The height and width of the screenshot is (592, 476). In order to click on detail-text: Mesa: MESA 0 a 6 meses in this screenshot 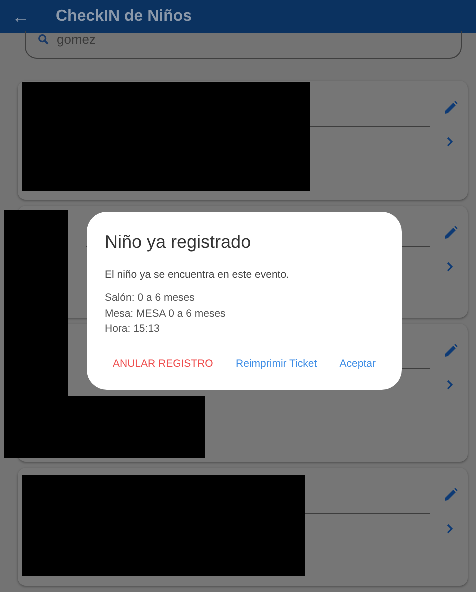, I will do `click(166, 314)`.